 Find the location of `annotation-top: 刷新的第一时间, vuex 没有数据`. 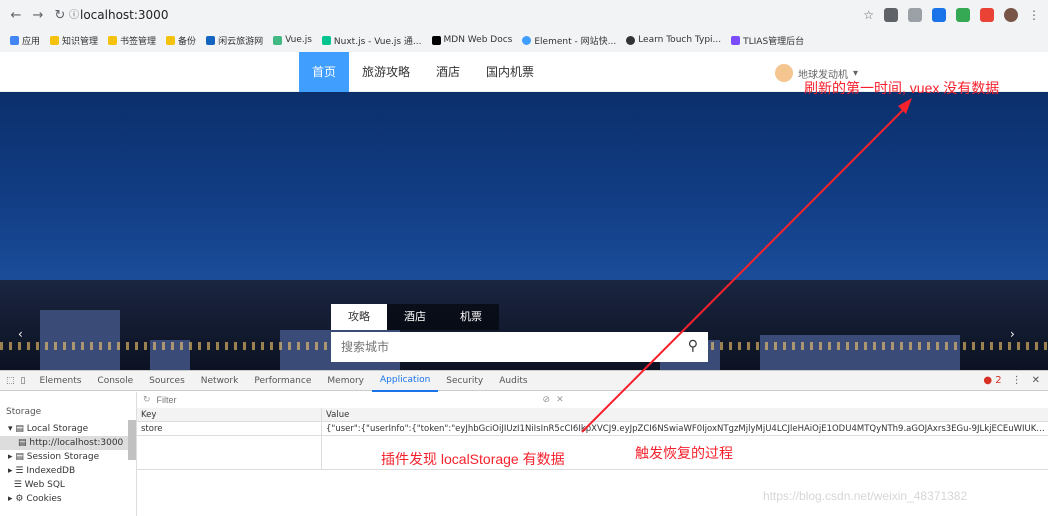

annotation-top: 刷新的第一时间, vuex 没有数据 is located at coordinates (902, 88).